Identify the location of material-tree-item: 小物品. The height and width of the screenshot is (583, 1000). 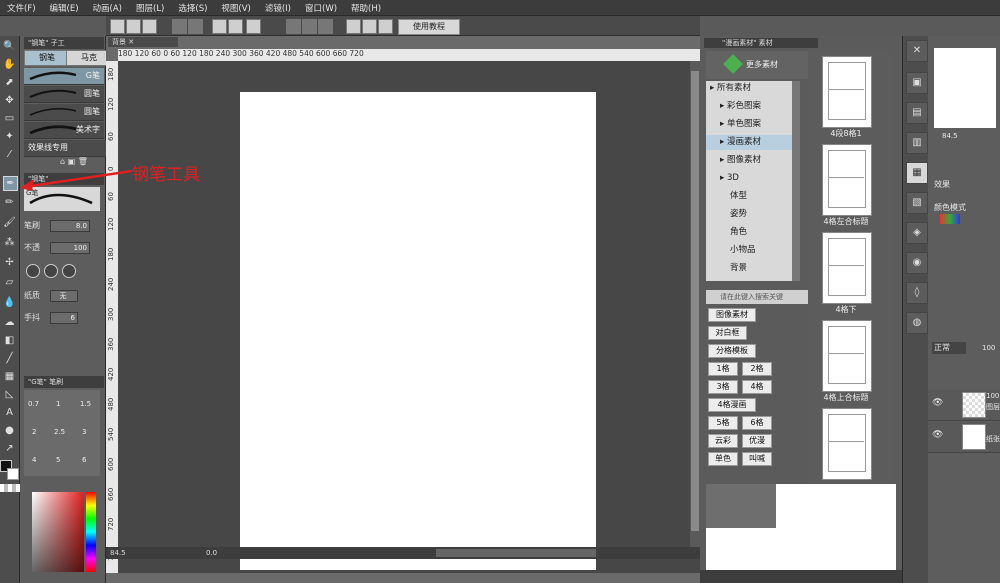
(749, 250).